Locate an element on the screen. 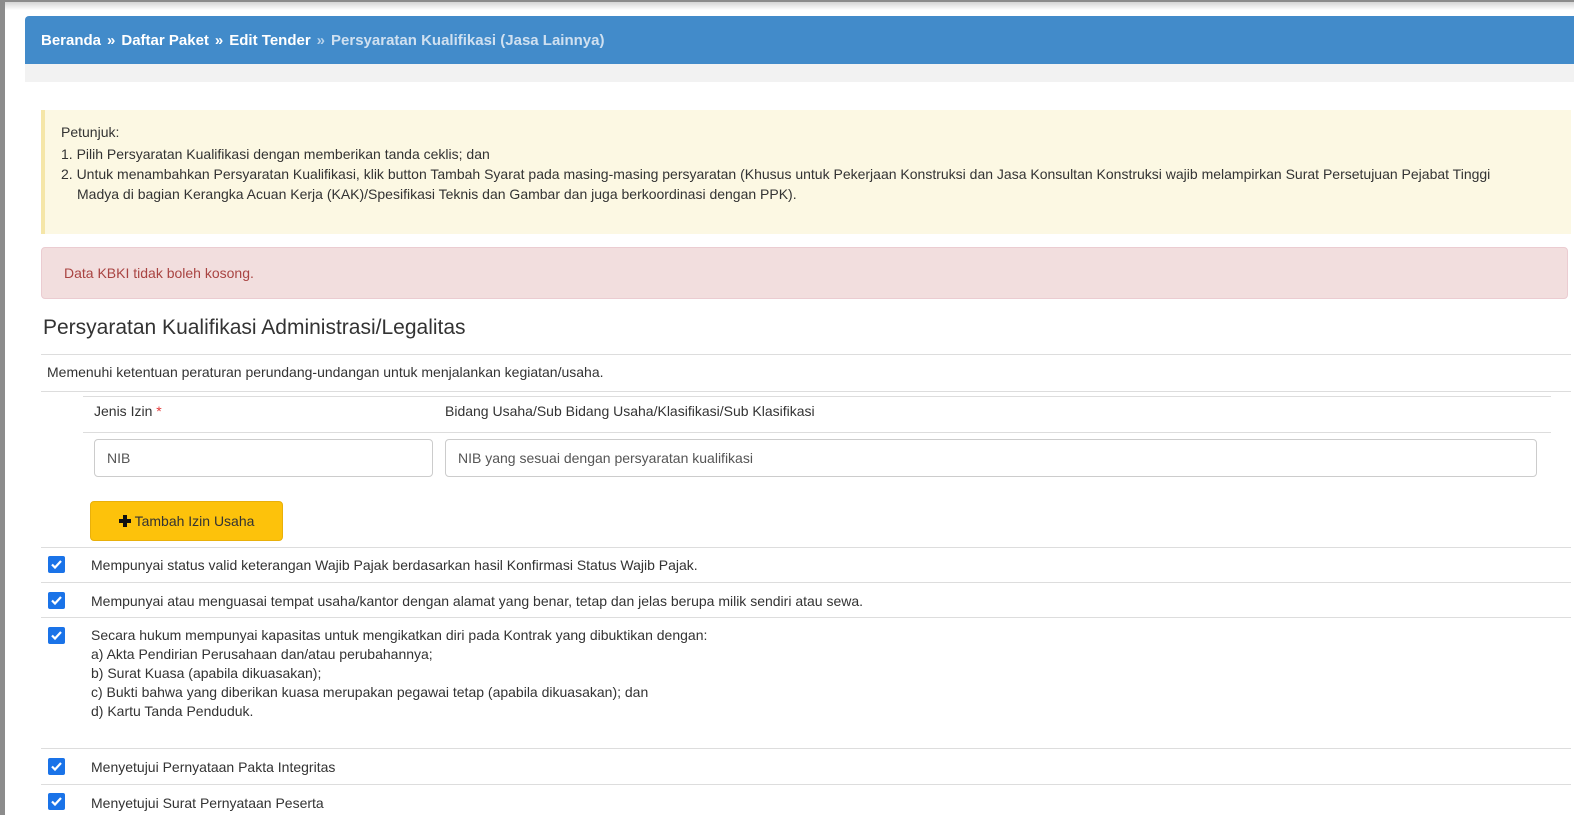 The height and width of the screenshot is (815, 1574). license-type-value: NIB is located at coordinates (119, 458).